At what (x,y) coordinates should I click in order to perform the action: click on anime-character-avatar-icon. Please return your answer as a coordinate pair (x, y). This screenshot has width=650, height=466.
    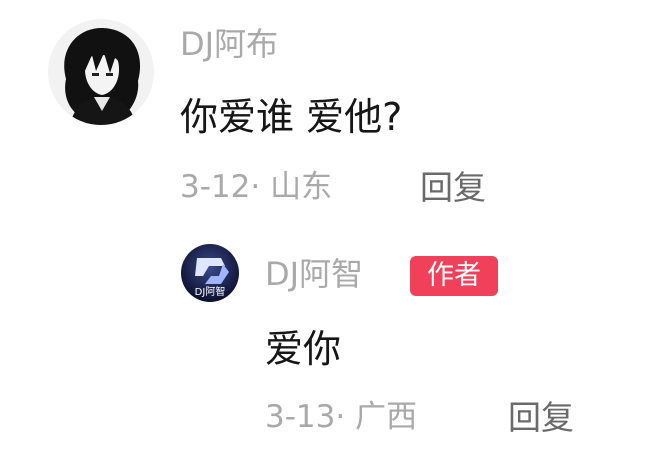
    Looking at the image, I should click on (101, 72).